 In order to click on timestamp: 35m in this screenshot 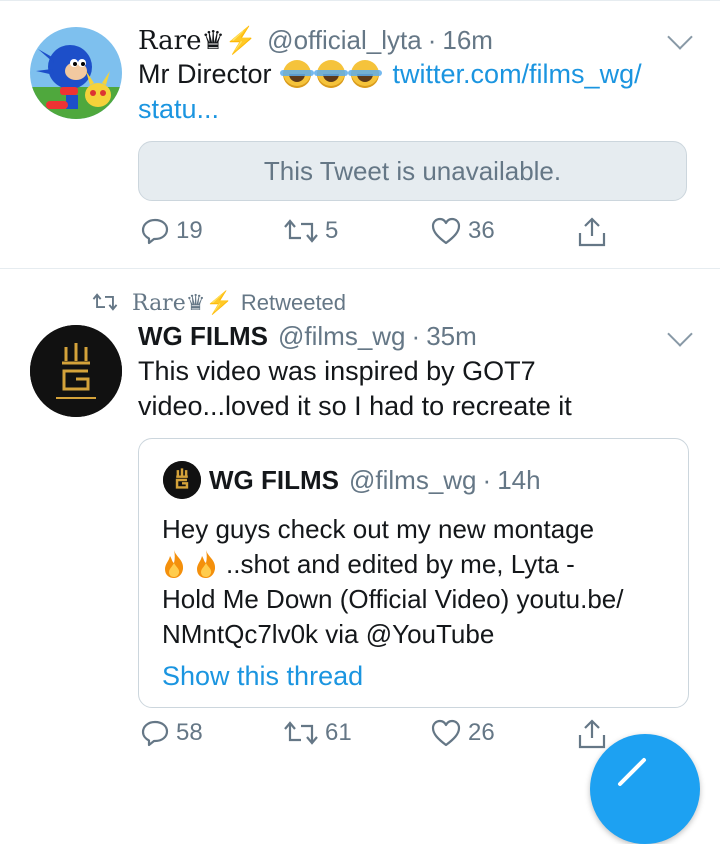, I will do `click(451, 336)`.